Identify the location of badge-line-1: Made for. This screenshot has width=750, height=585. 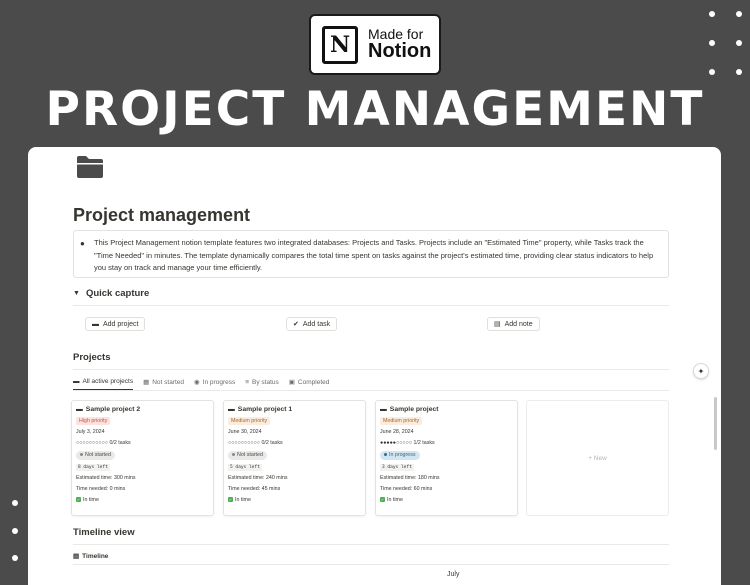
(396, 33).